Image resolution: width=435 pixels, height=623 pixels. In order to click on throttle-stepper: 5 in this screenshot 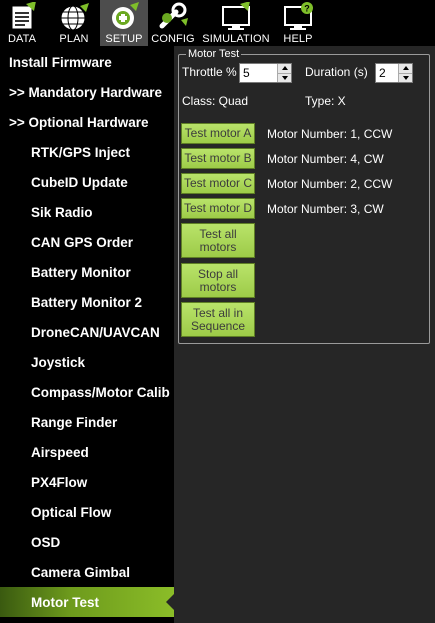, I will do `click(265, 73)`.